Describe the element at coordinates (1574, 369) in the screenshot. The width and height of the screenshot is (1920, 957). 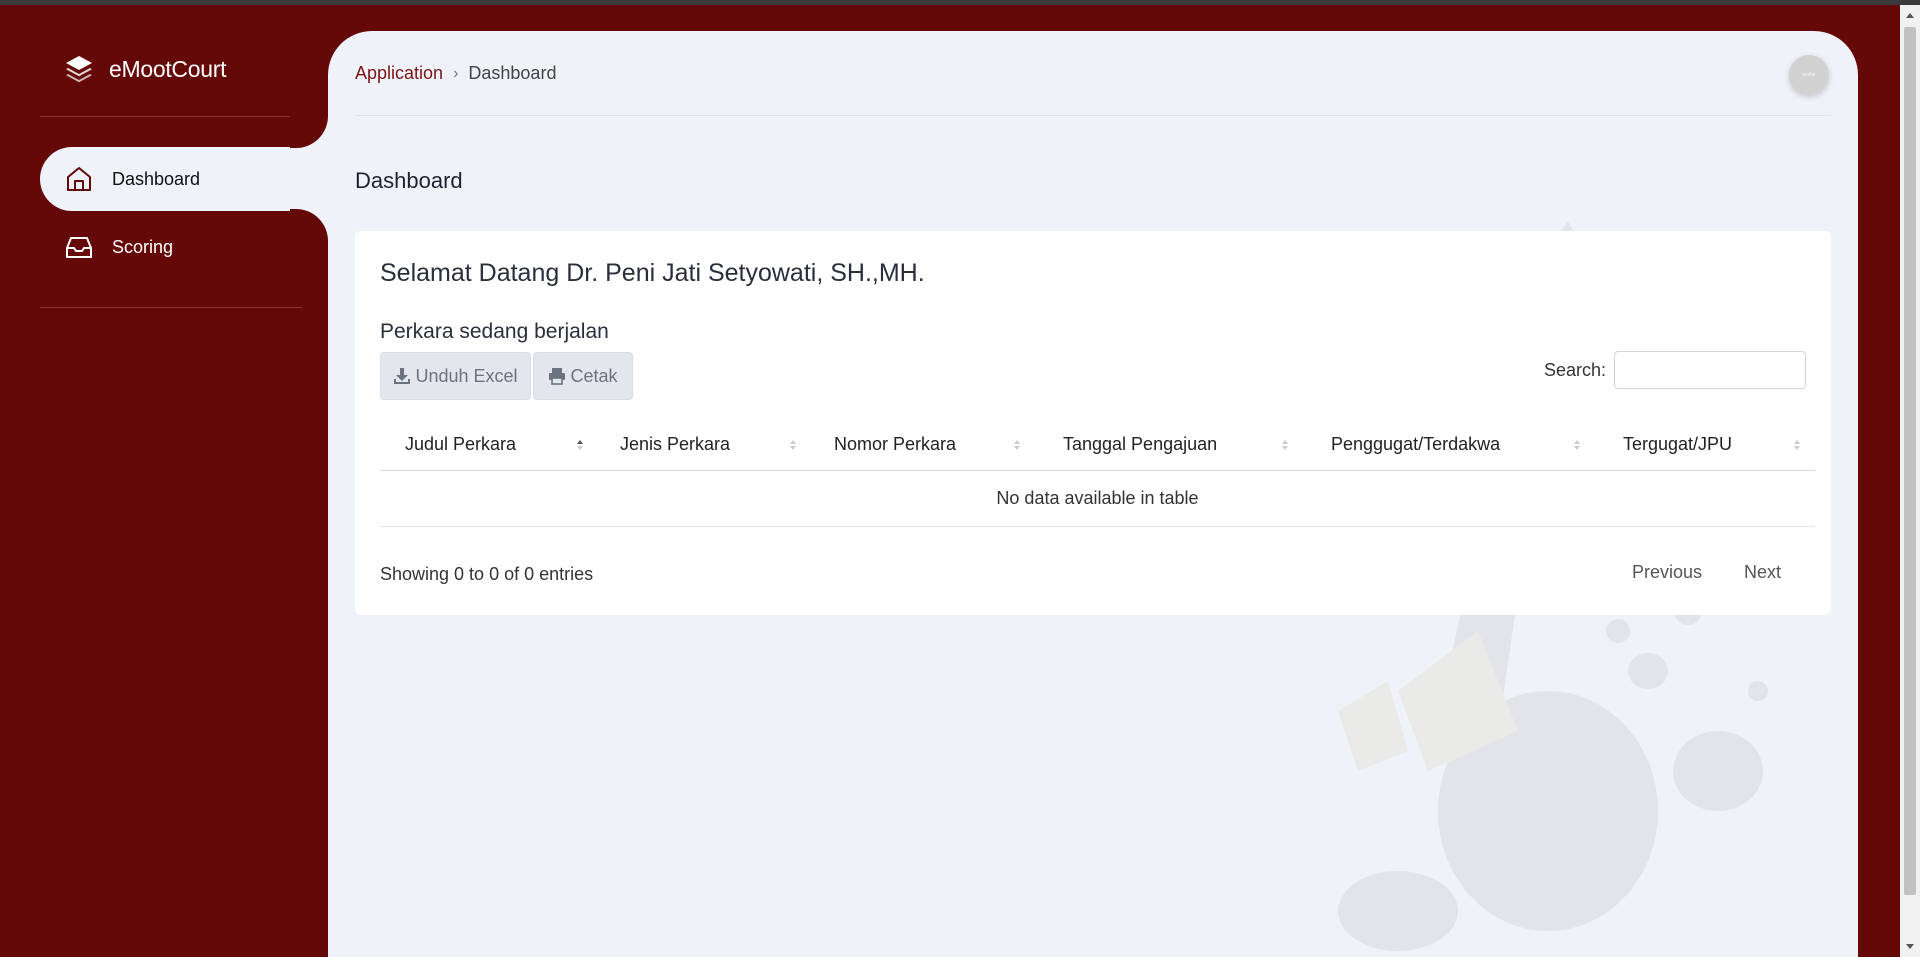
I see `search-label: Search:` at that location.